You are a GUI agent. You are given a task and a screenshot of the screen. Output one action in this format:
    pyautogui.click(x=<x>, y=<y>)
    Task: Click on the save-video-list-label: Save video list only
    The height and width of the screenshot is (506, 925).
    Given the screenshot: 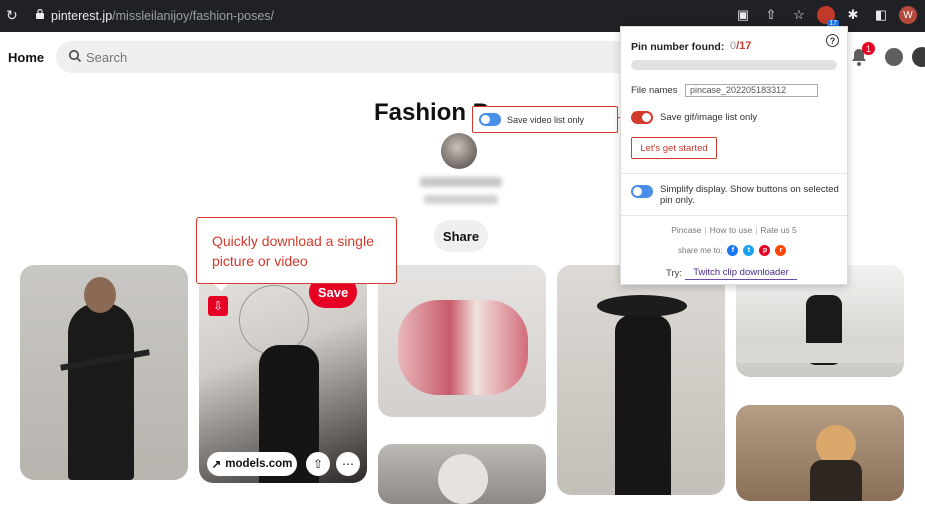 What is the action you would take?
    pyautogui.click(x=546, y=120)
    